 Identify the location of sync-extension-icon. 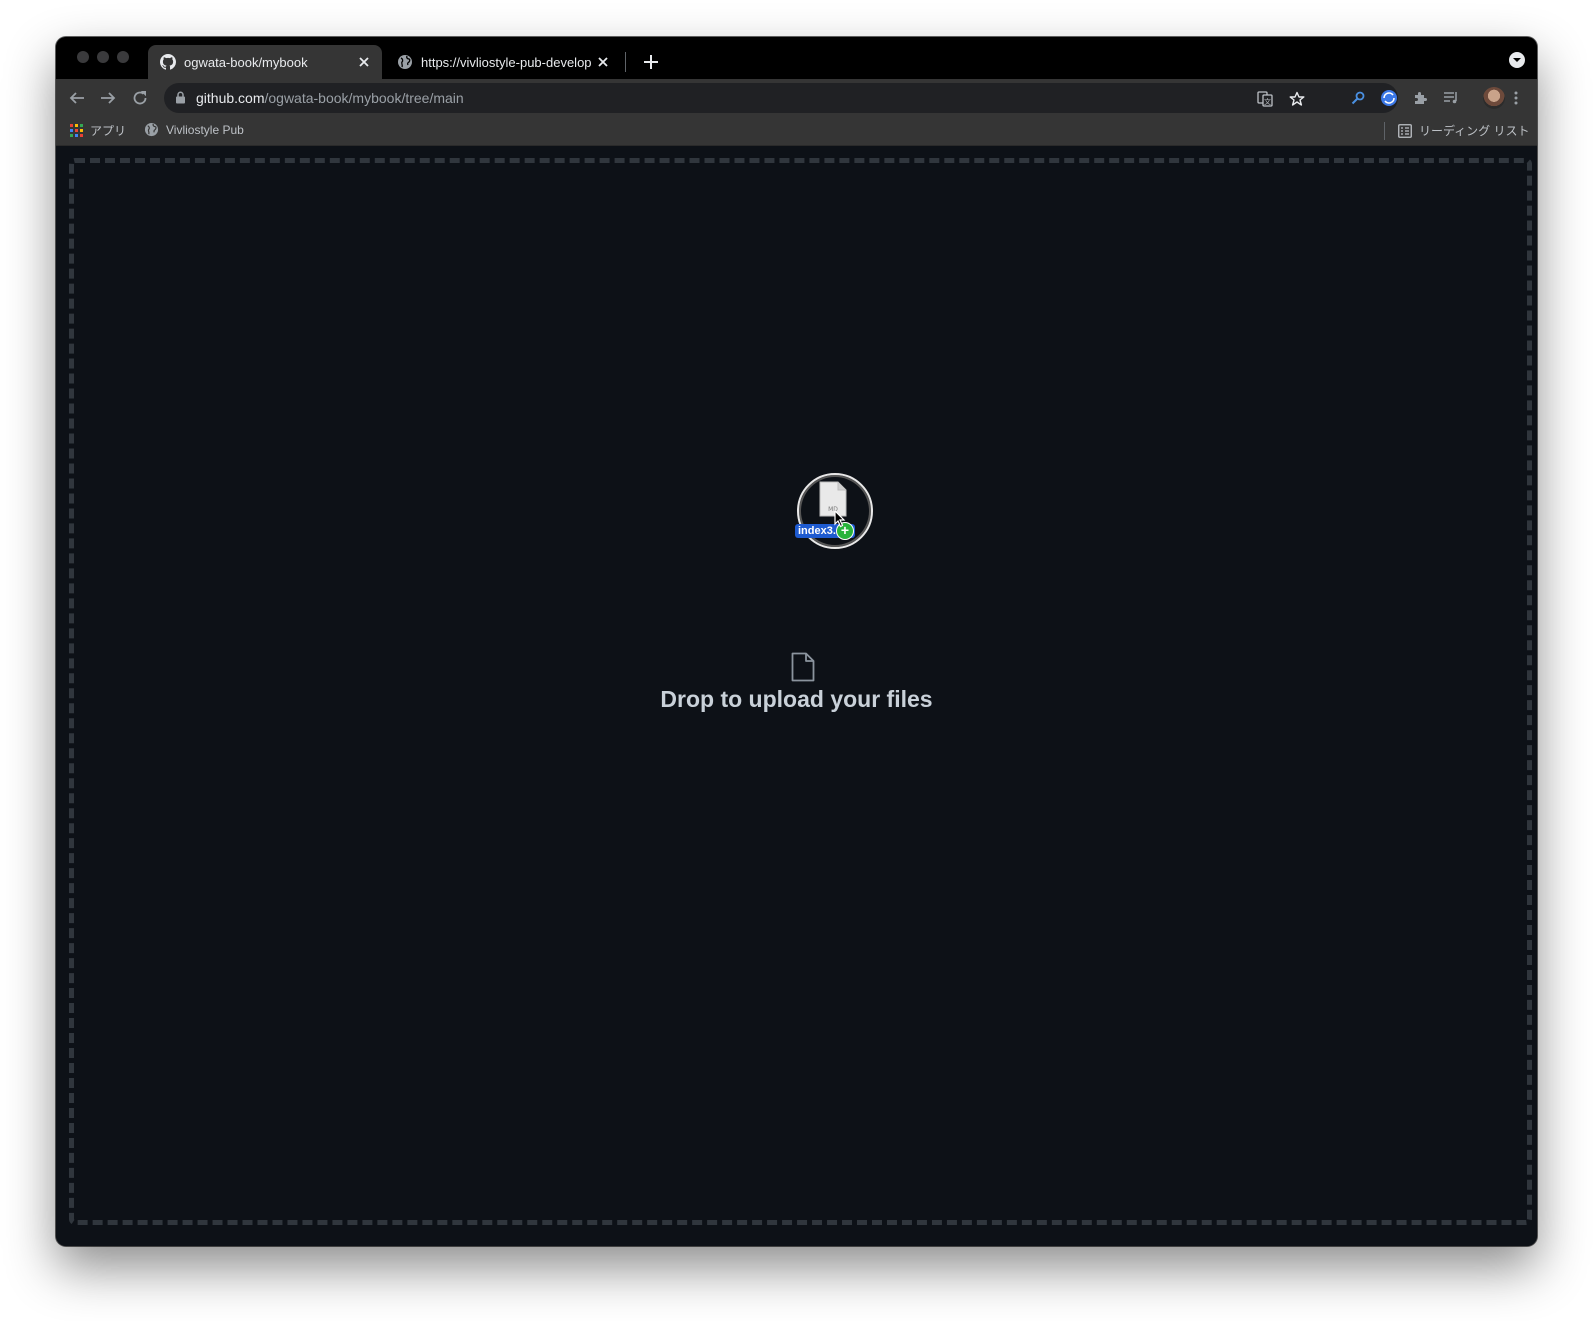
(1389, 98).